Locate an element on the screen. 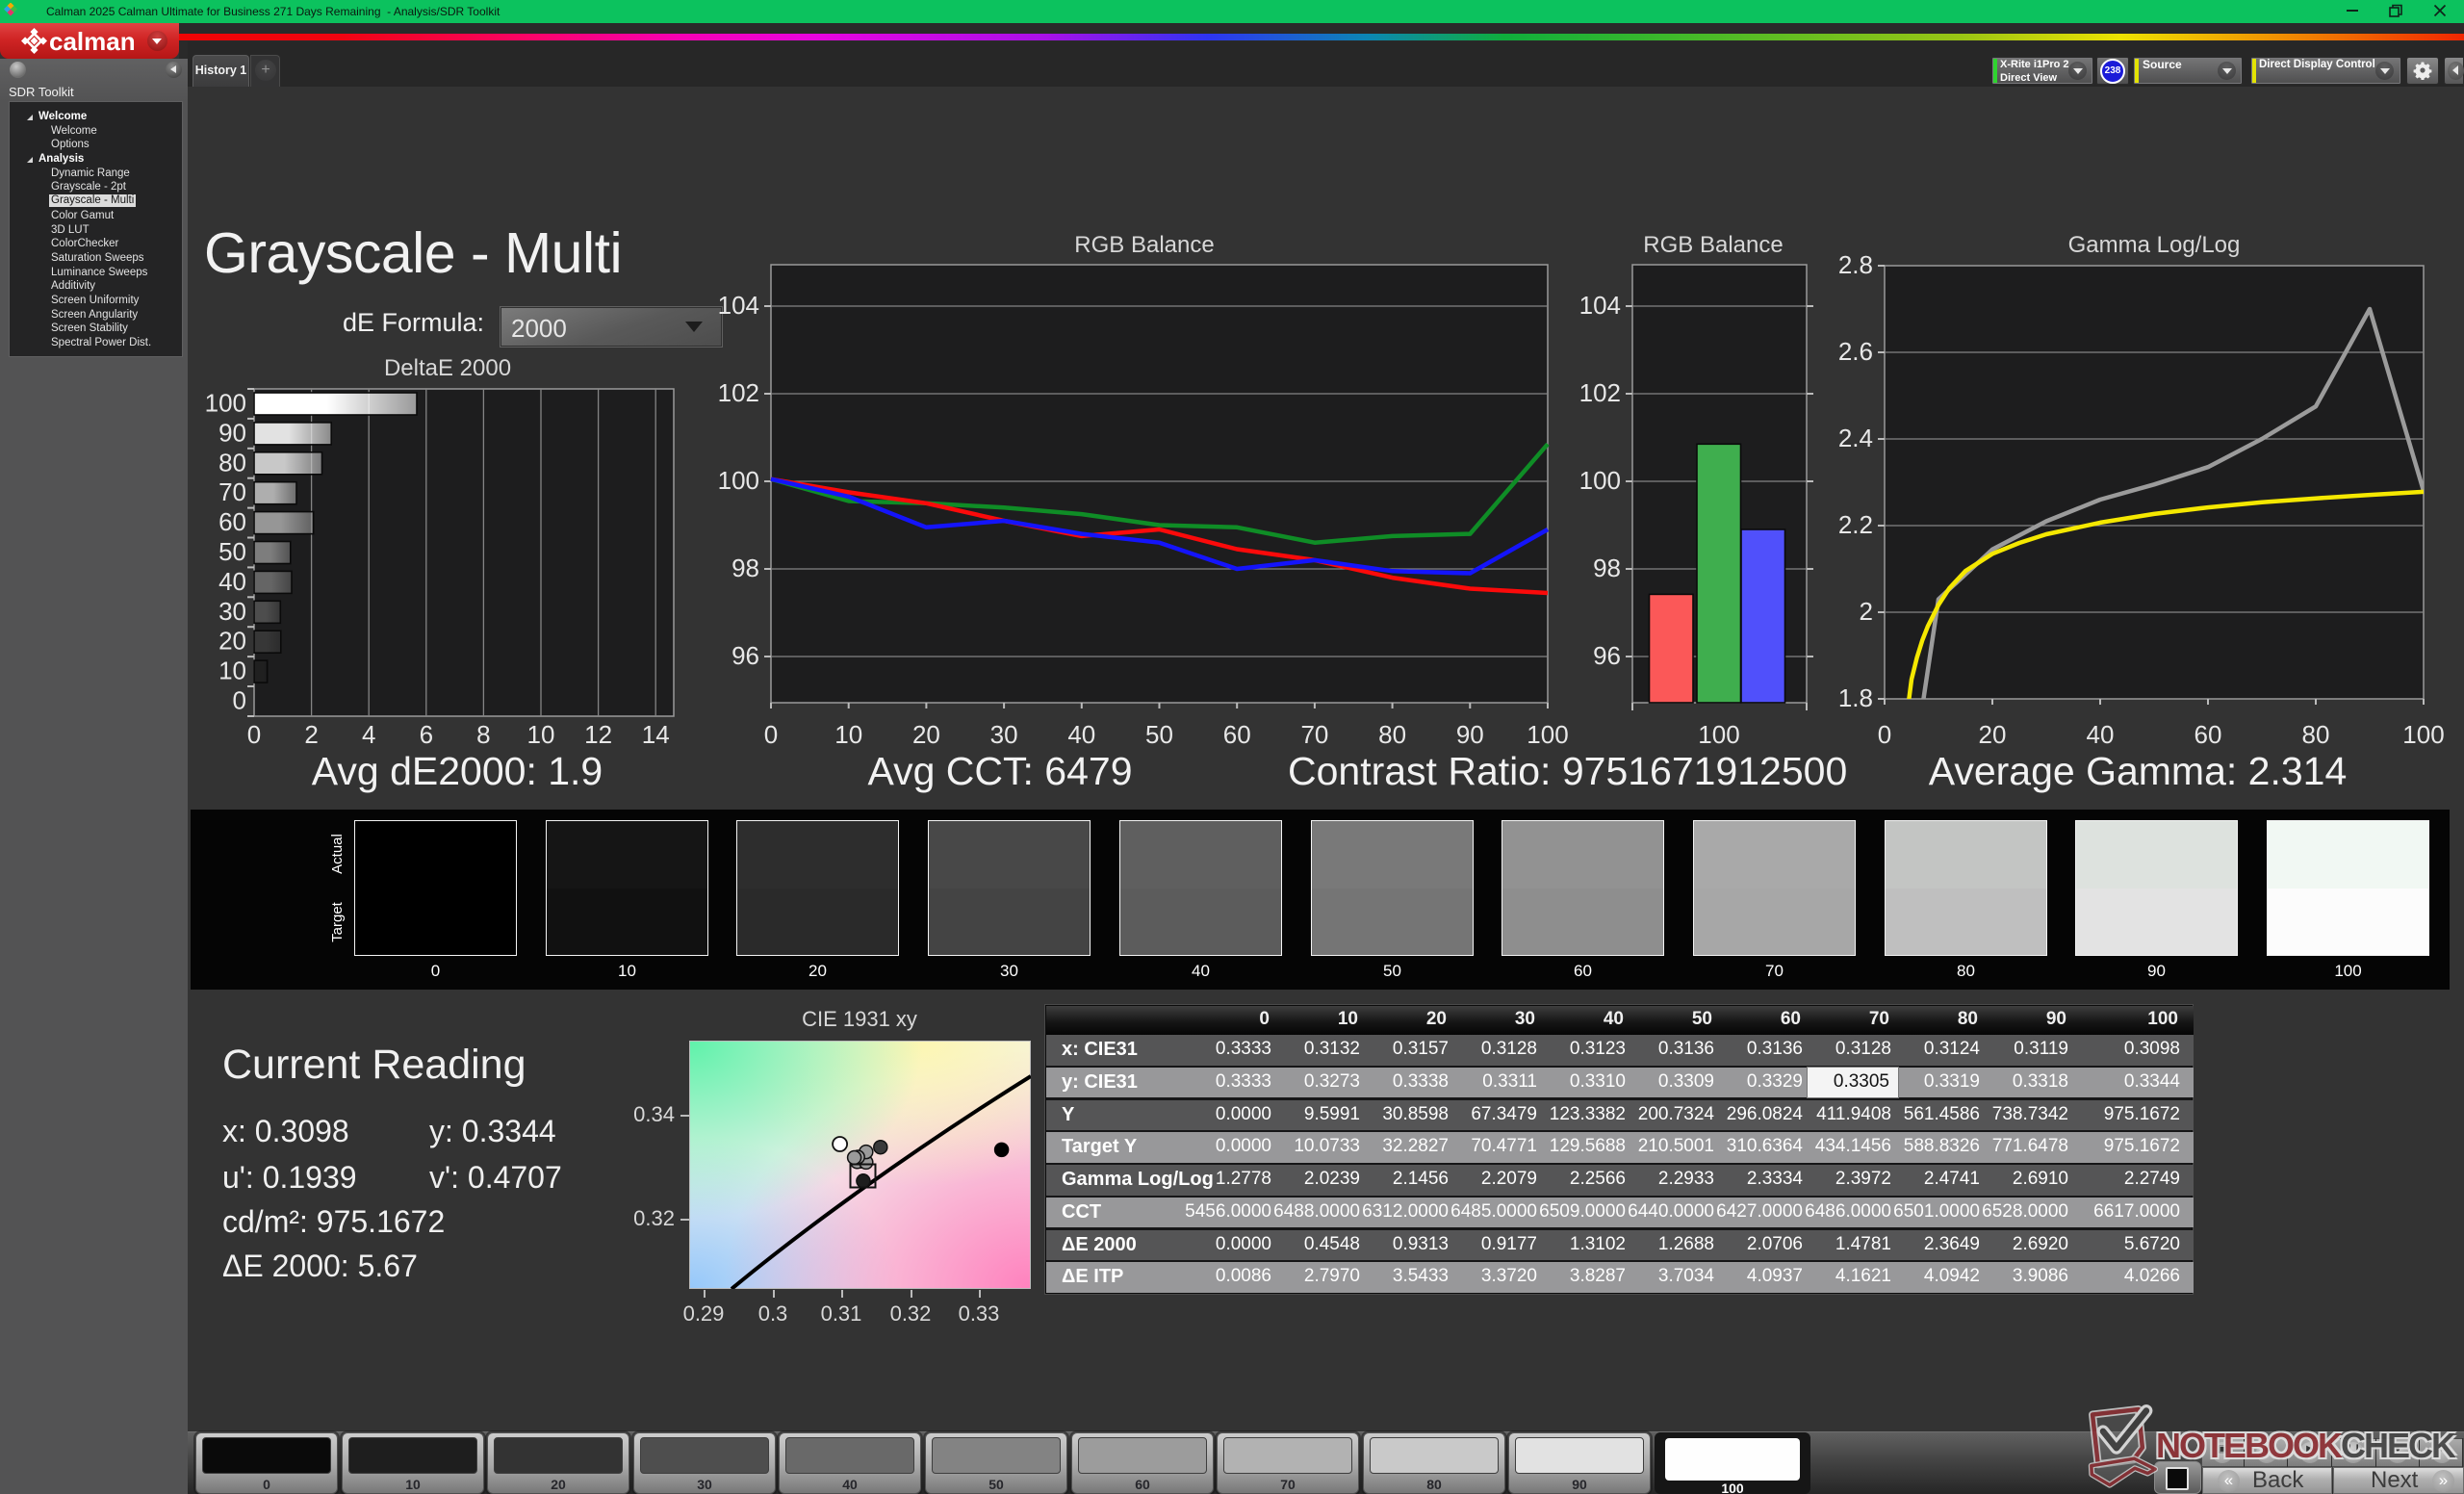  svg-text: Gamma Log/Log is located at coordinates (2154, 245).